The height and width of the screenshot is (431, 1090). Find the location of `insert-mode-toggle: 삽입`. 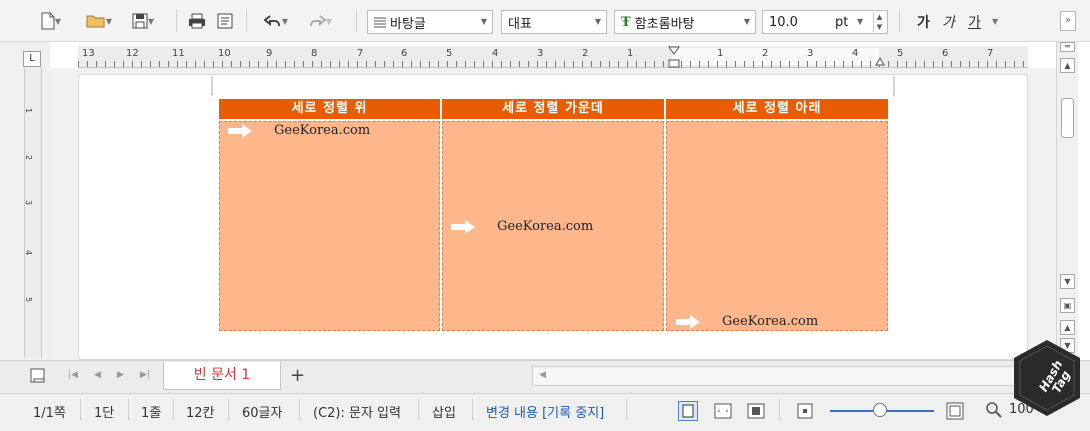

insert-mode-toggle: 삽입 is located at coordinates (444, 411).